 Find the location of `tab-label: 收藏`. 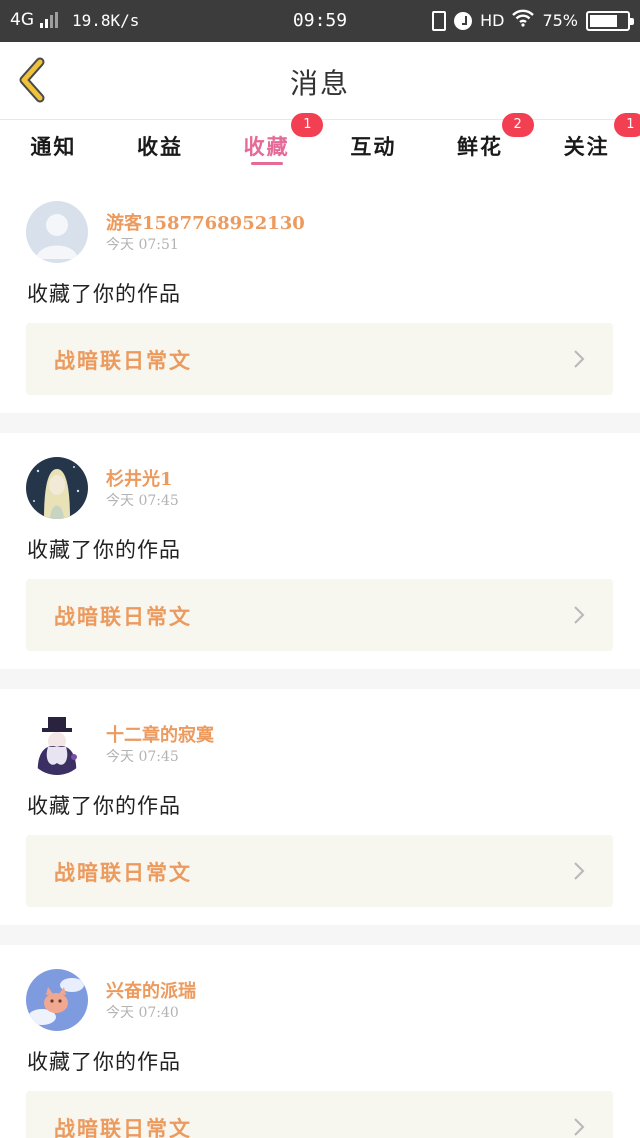

tab-label: 收藏 is located at coordinates (266, 146).